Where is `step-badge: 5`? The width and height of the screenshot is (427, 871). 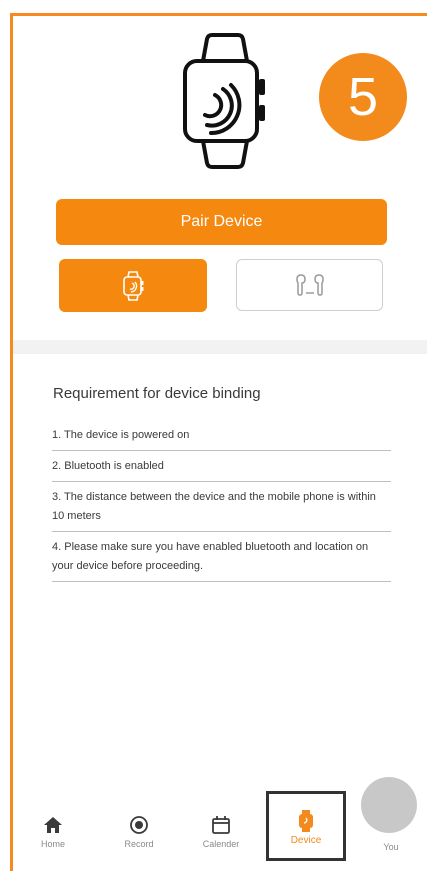
step-badge: 5 is located at coordinates (363, 97).